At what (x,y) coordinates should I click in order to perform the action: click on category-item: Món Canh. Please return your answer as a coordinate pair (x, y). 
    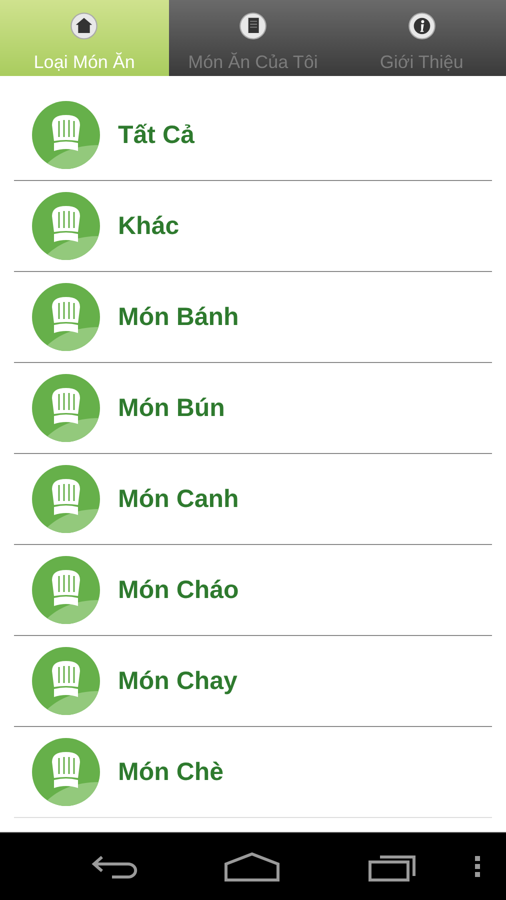
    Looking at the image, I should click on (253, 499).